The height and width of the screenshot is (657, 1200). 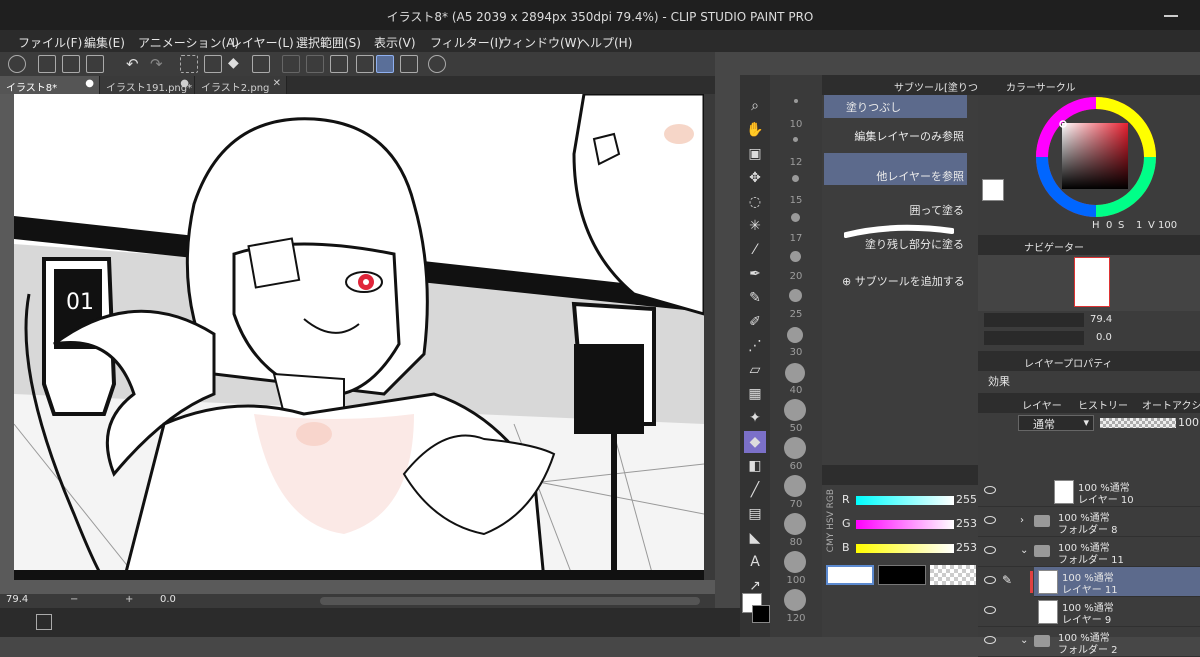 I want to click on zoom-readout: 79.4, so click(x=17, y=599).